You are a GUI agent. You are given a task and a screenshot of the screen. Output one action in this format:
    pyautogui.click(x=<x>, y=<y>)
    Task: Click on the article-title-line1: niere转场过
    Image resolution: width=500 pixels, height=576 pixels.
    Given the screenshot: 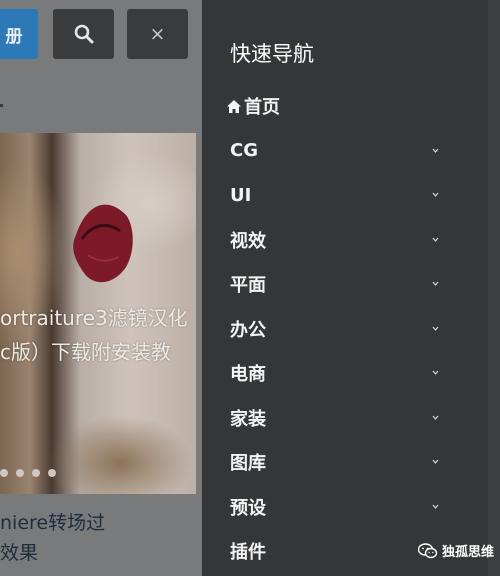 What is the action you would take?
    pyautogui.click(x=53, y=523)
    